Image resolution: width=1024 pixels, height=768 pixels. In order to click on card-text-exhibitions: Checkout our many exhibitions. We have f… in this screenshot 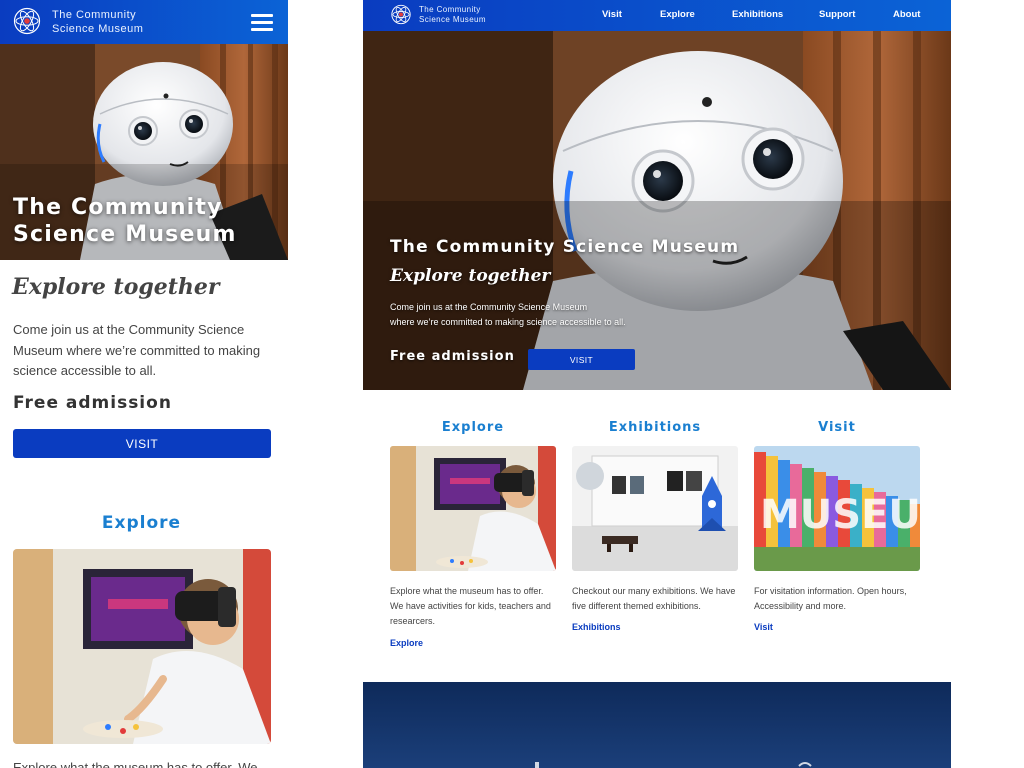, I will do `click(654, 598)`.